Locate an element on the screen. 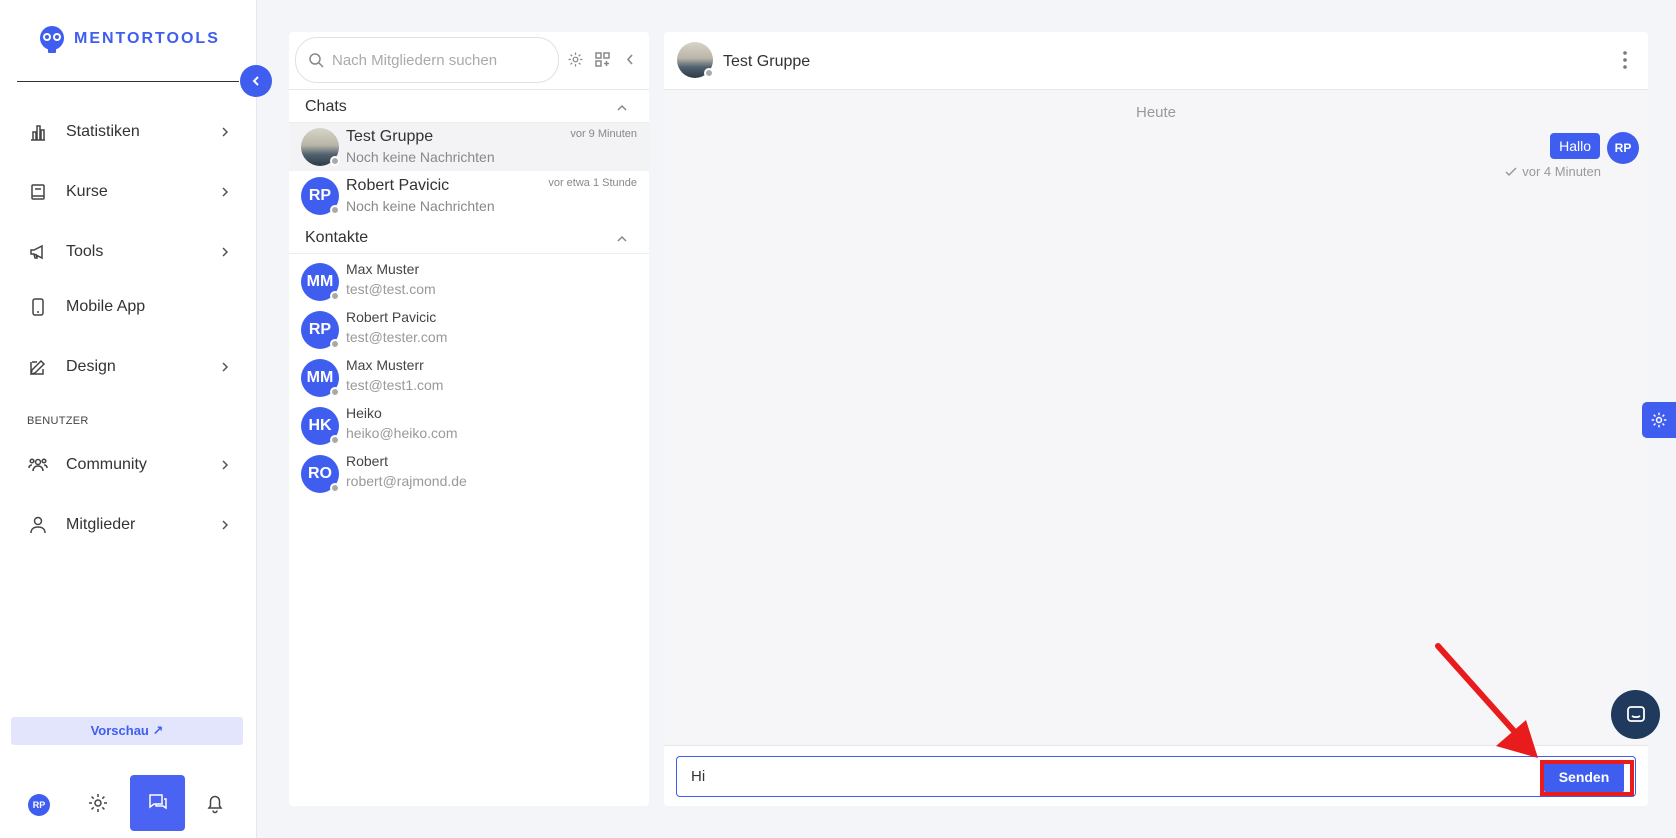 The height and width of the screenshot is (838, 1676). sidebar-collapse-button is located at coordinates (256, 81).